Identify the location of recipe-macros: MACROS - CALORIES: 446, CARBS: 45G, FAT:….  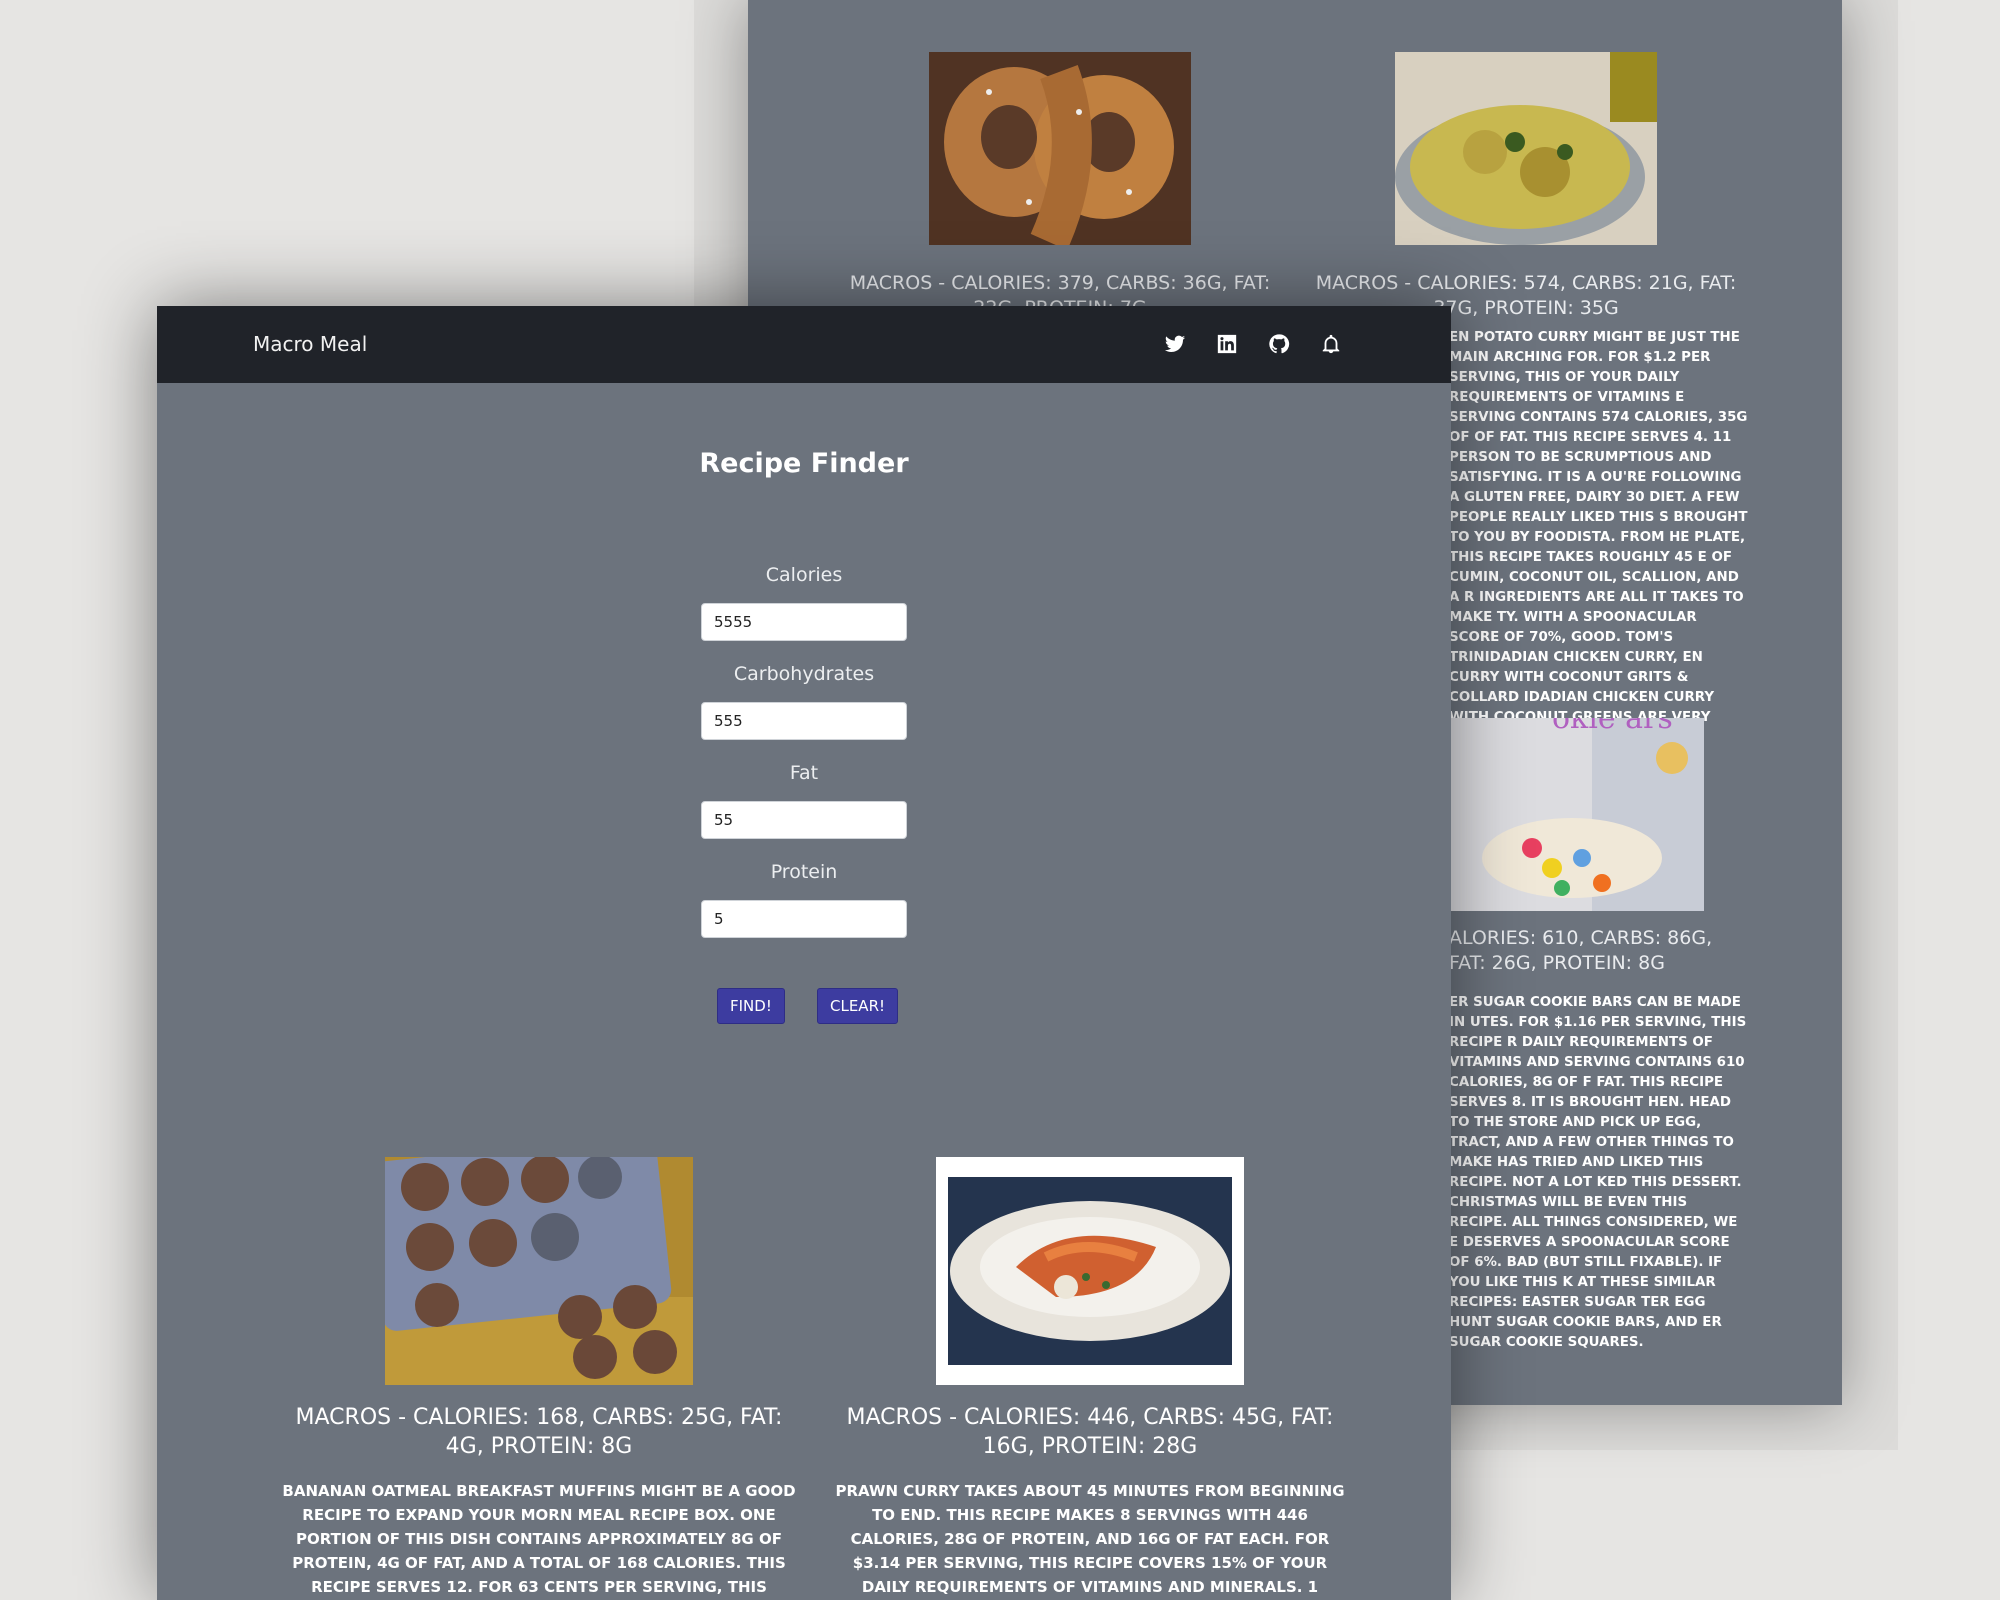
(1090, 1432).